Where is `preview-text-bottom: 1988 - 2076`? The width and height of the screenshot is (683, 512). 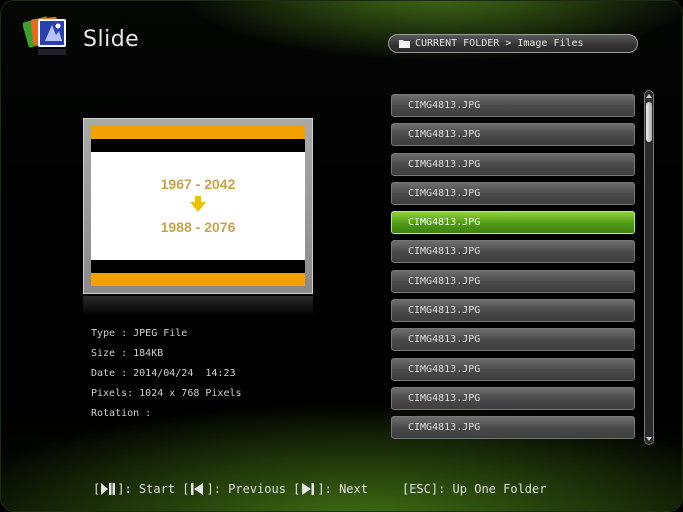
preview-text-bottom: 1988 - 2076 is located at coordinates (198, 227).